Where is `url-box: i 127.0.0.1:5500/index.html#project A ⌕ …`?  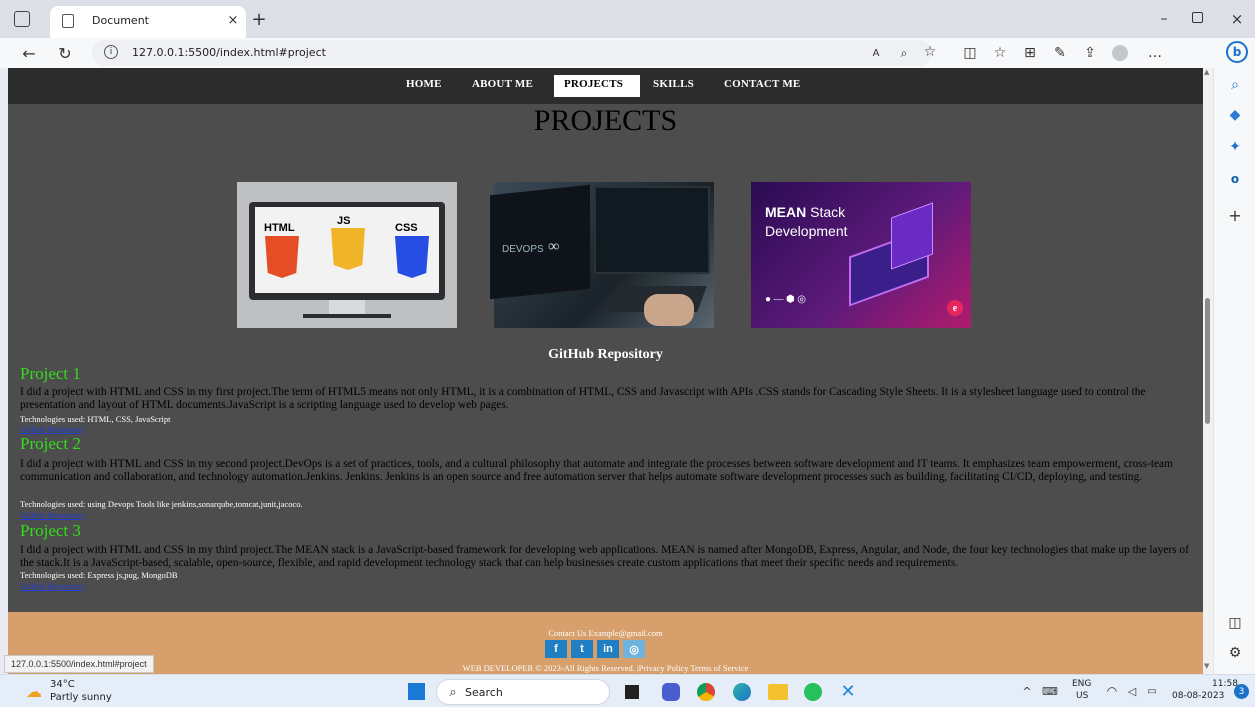 url-box: i 127.0.0.1:5500/index.html#project A ⌕ … is located at coordinates (514, 53).